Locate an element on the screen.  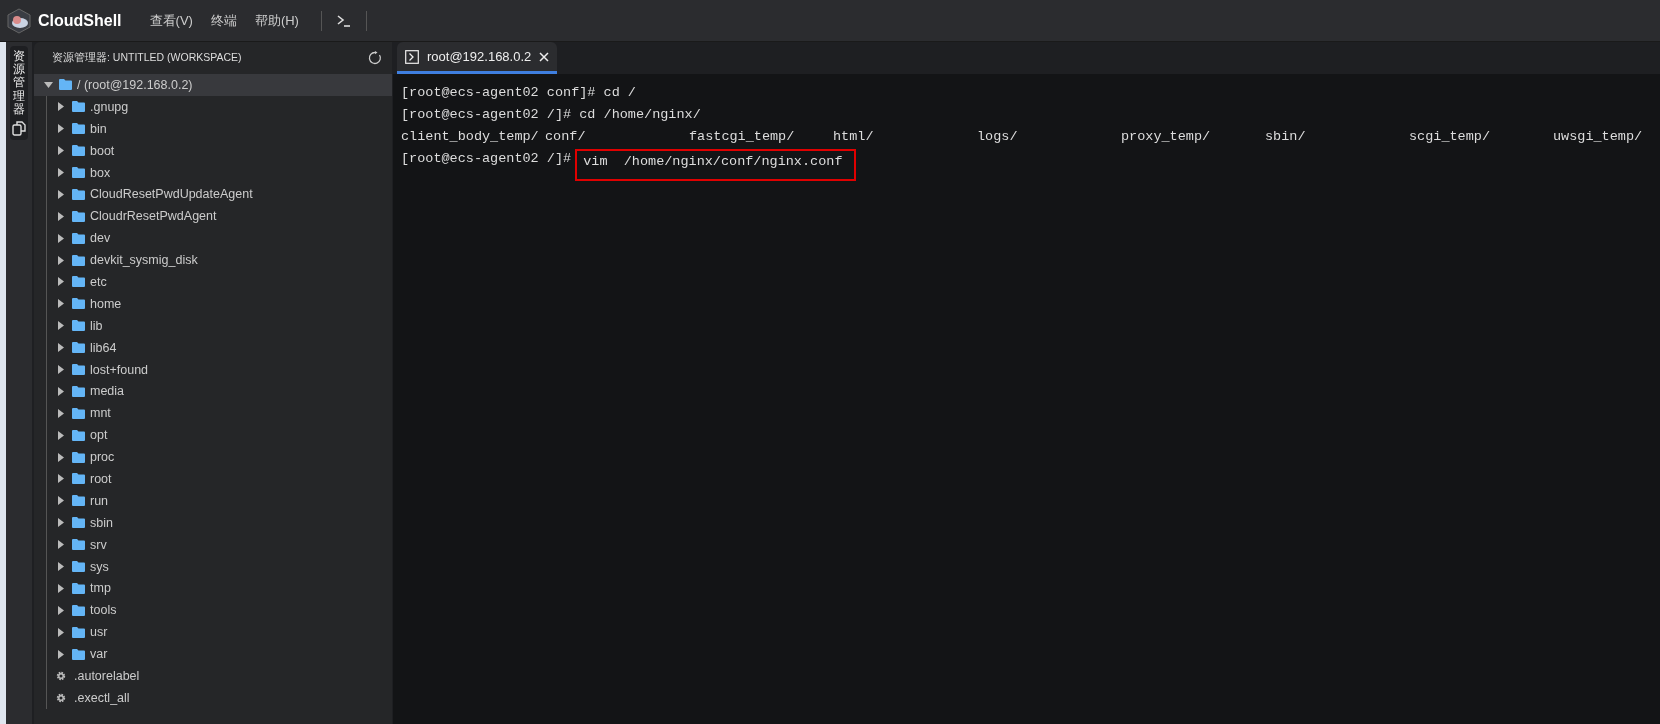
refresh-icon is located at coordinates (375, 58).